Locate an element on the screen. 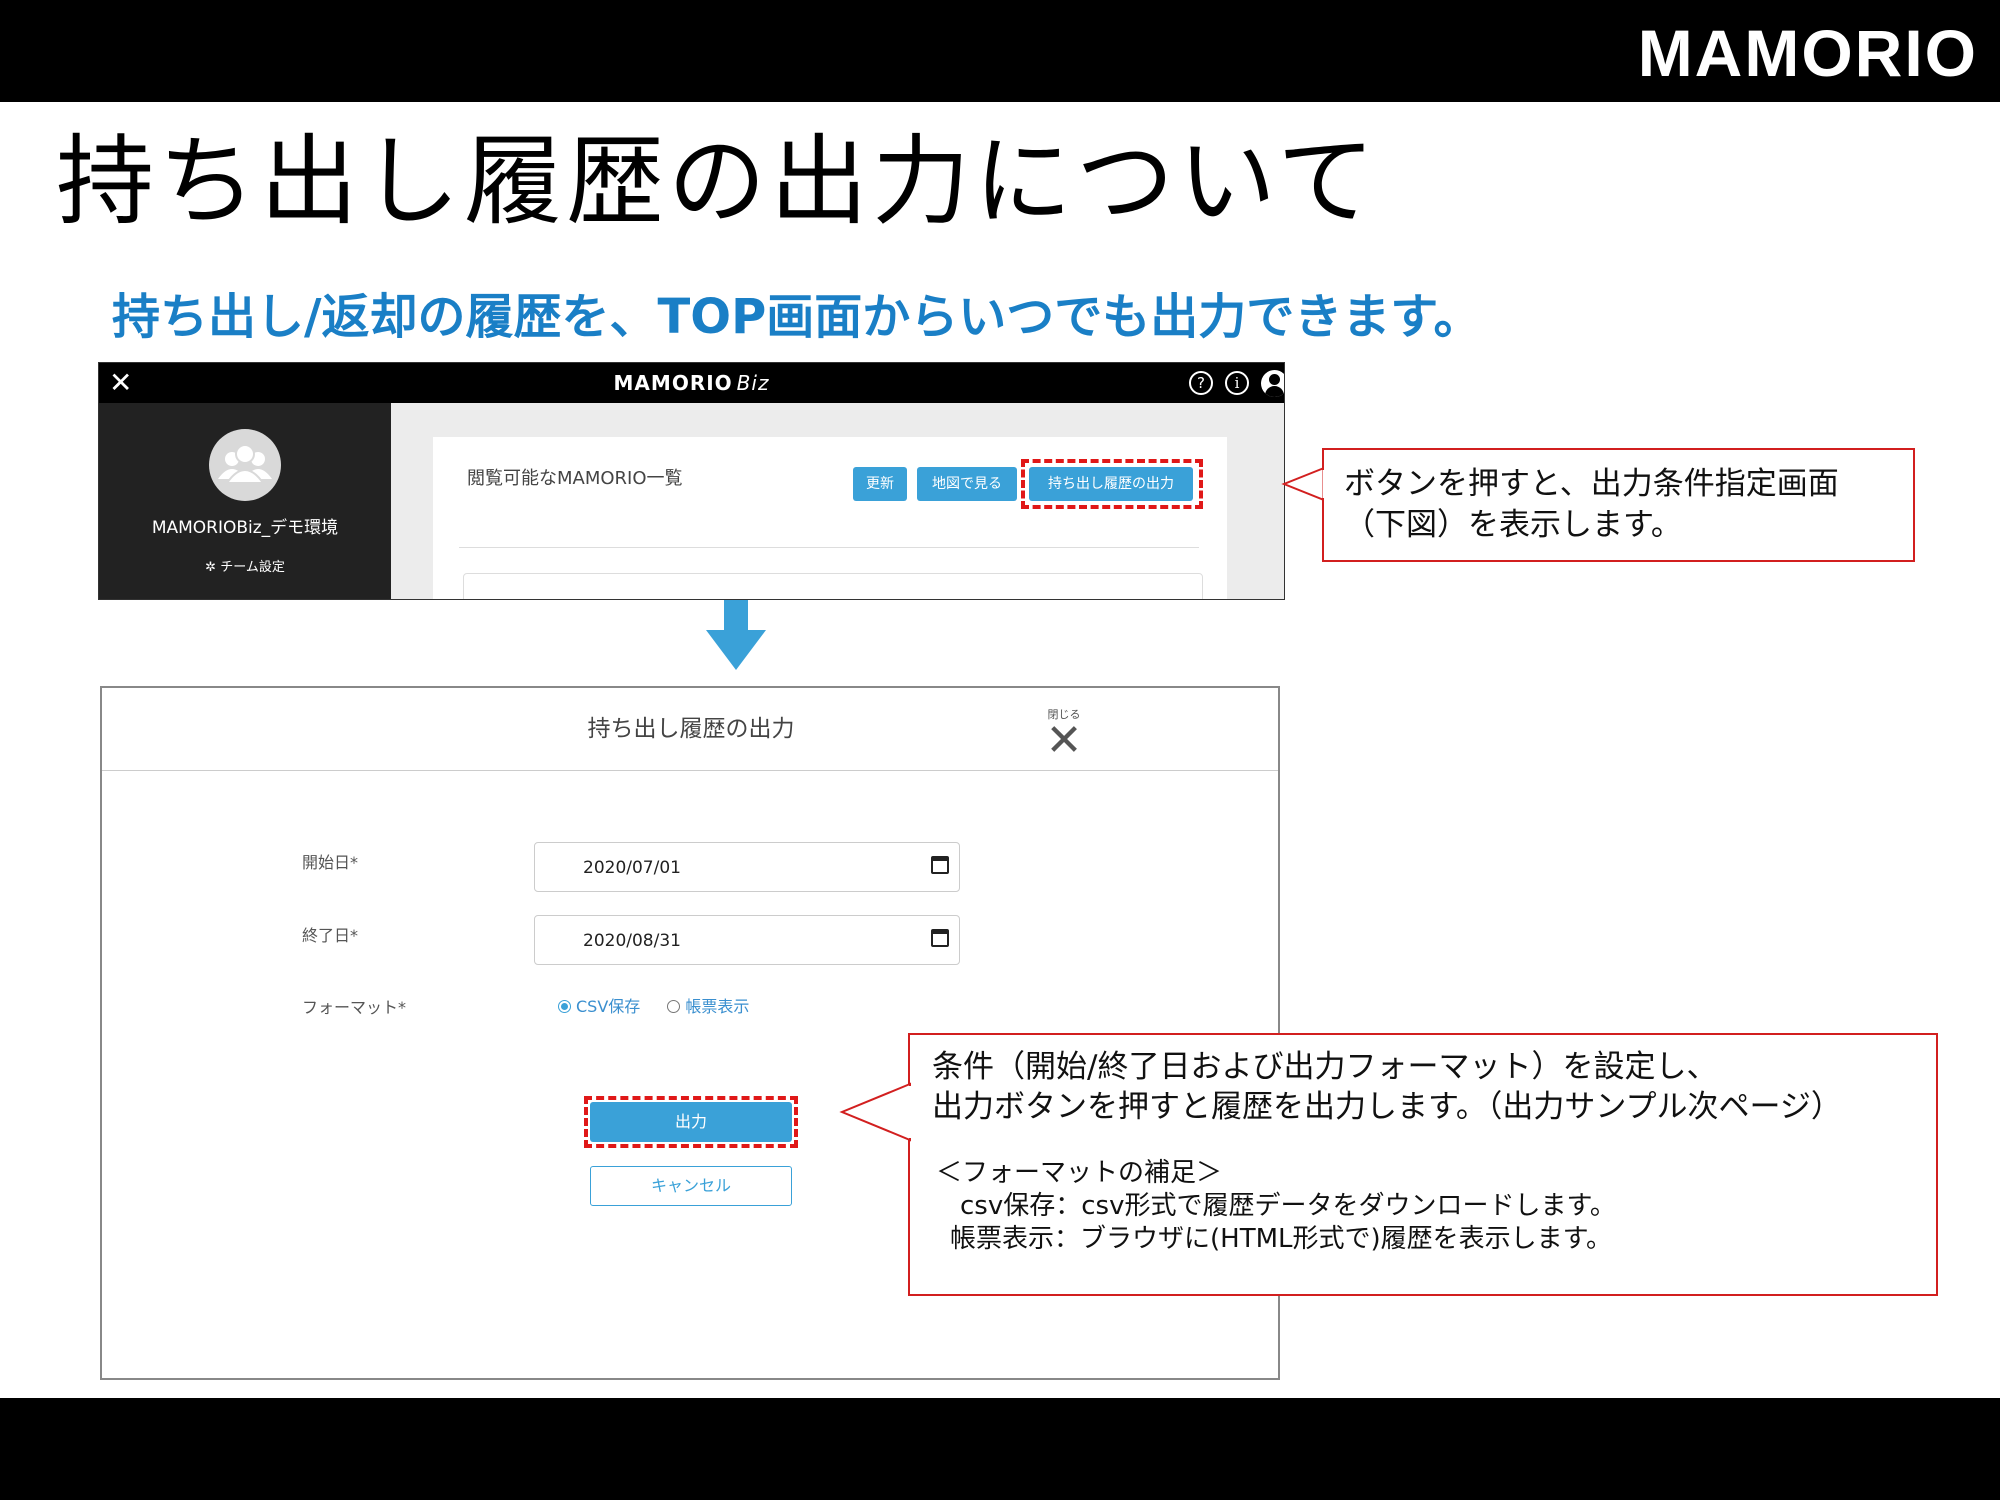 This screenshot has height=1500, width=2000. format-radio-report: 帳票表示 is located at coordinates (708, 1007).